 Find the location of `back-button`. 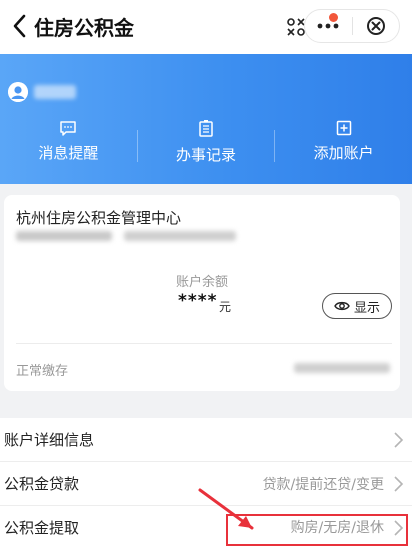

back-button is located at coordinates (19, 26).